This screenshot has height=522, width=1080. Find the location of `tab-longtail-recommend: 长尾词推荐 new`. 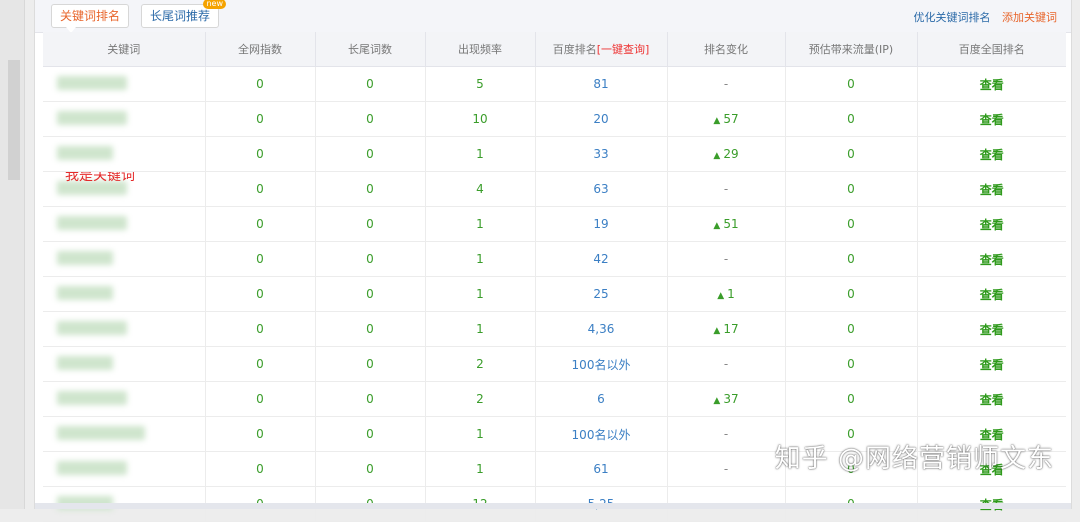

tab-longtail-recommend: 长尾词推荐 new is located at coordinates (184, 14).